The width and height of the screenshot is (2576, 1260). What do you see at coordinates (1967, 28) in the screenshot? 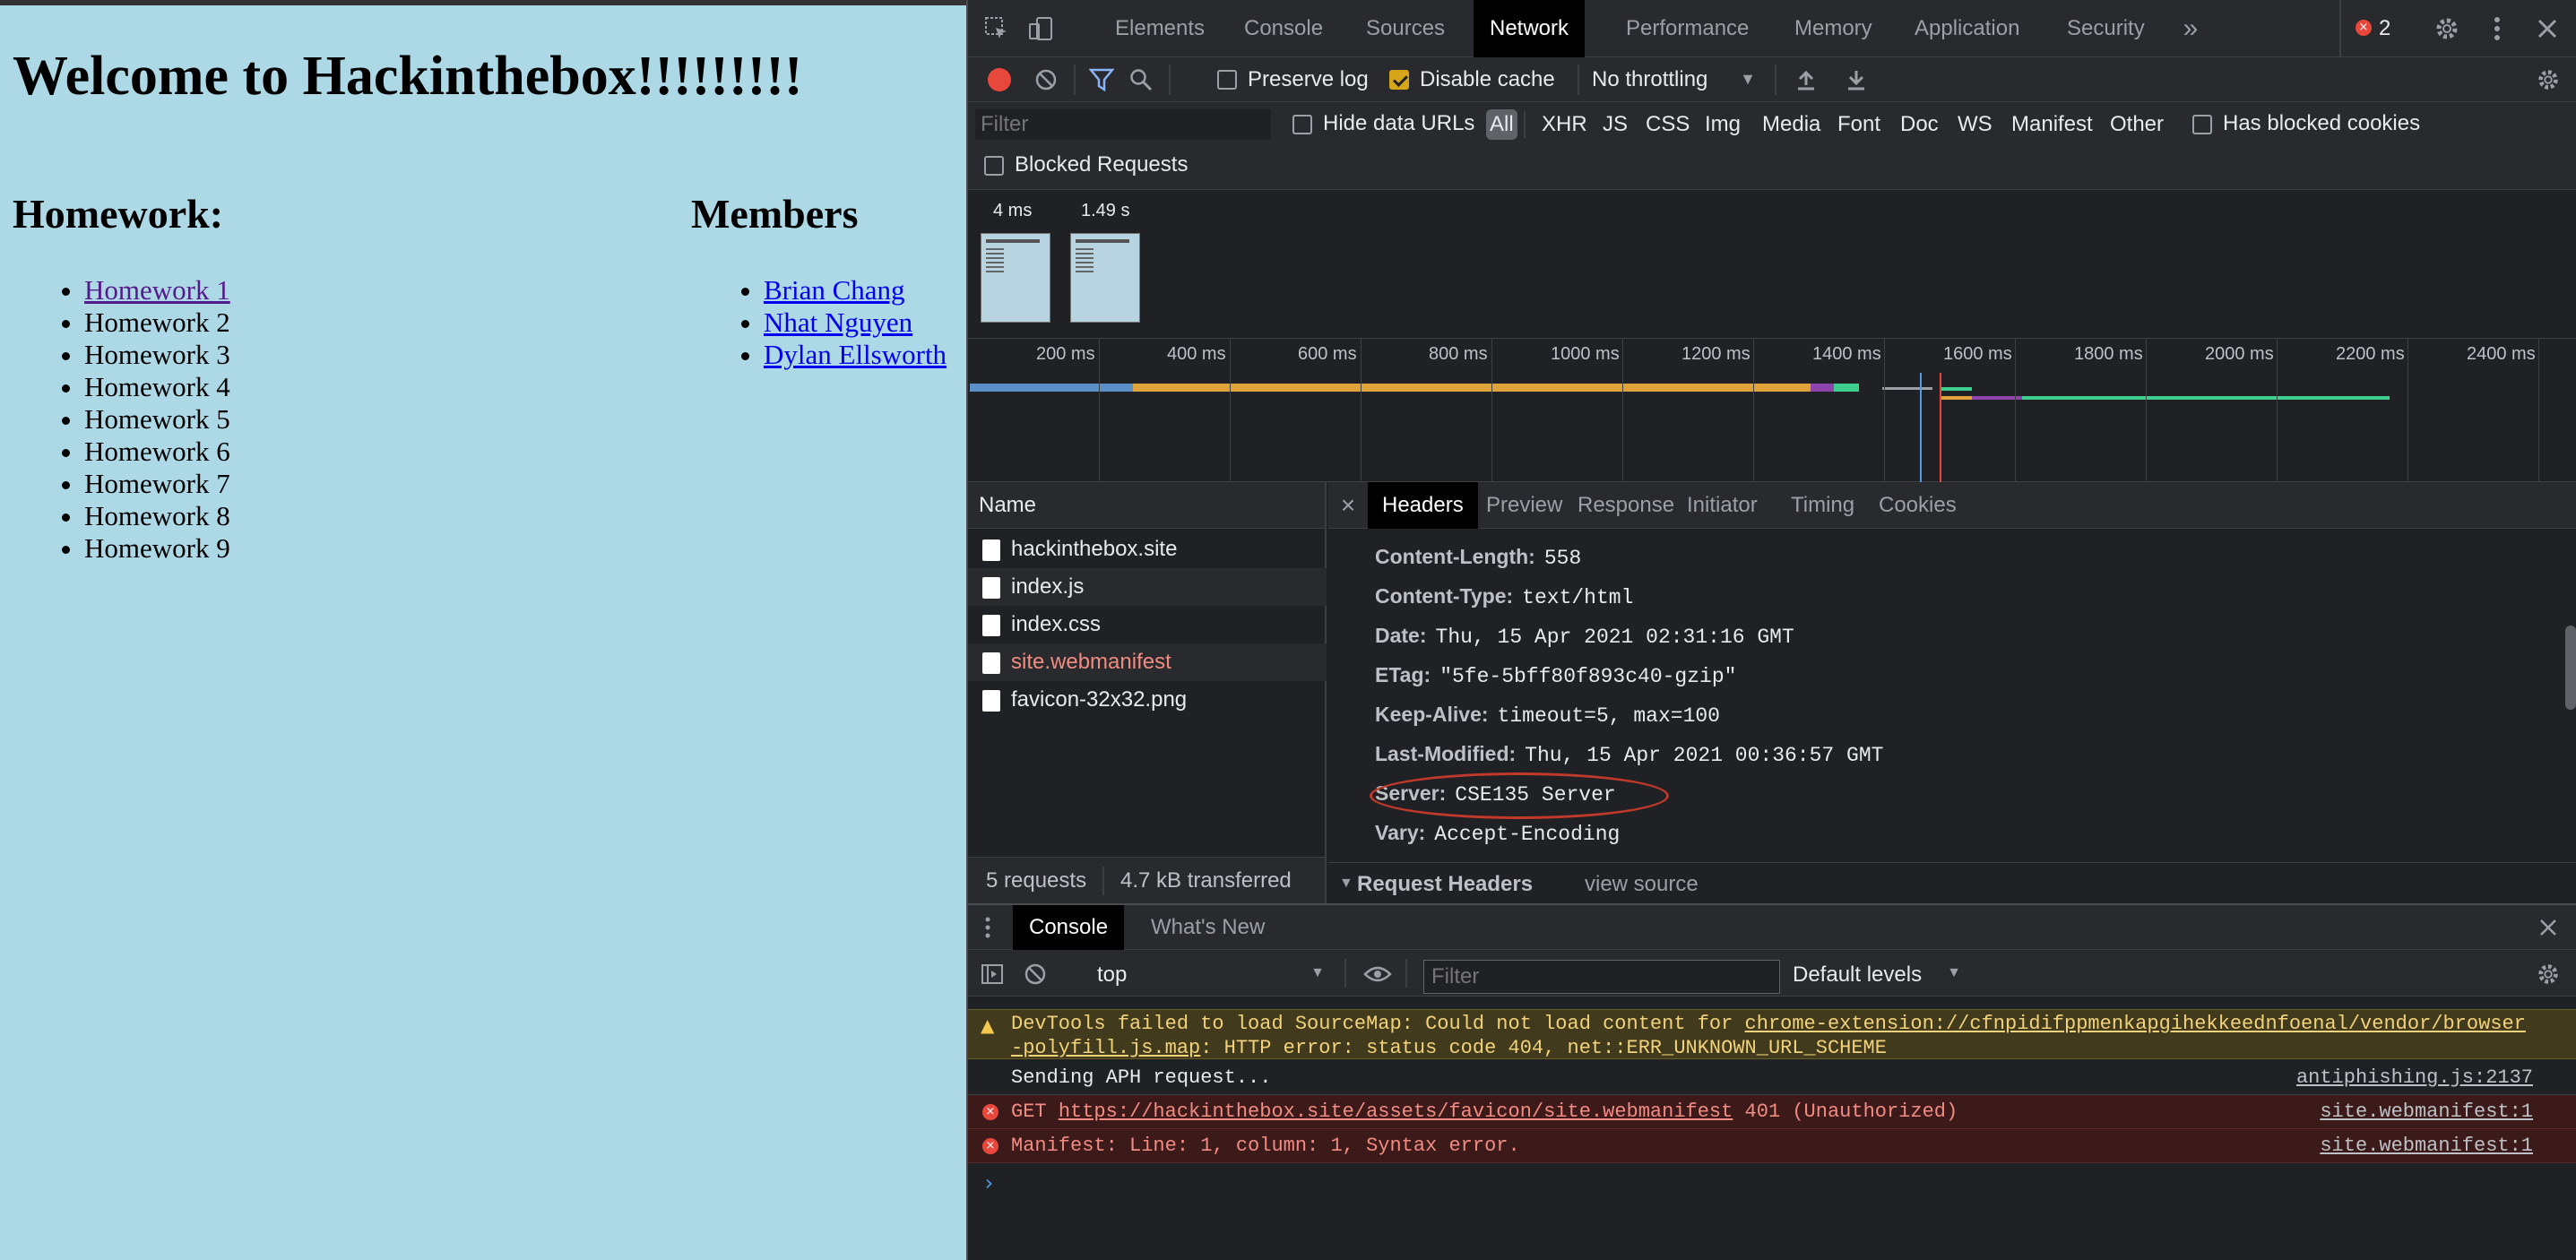
I see `tab-application: Application` at bounding box center [1967, 28].